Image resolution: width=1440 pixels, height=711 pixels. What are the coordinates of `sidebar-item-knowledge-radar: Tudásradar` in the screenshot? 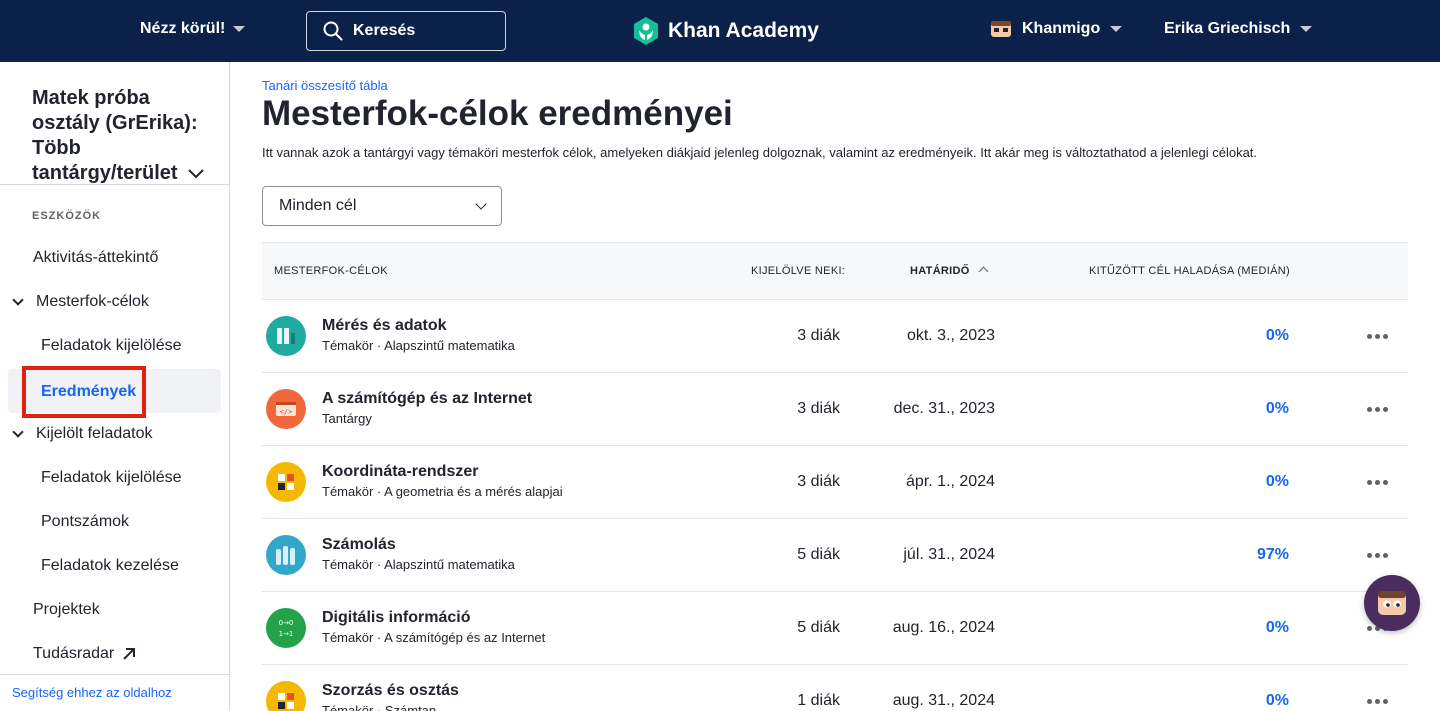 It's located at (84, 654).